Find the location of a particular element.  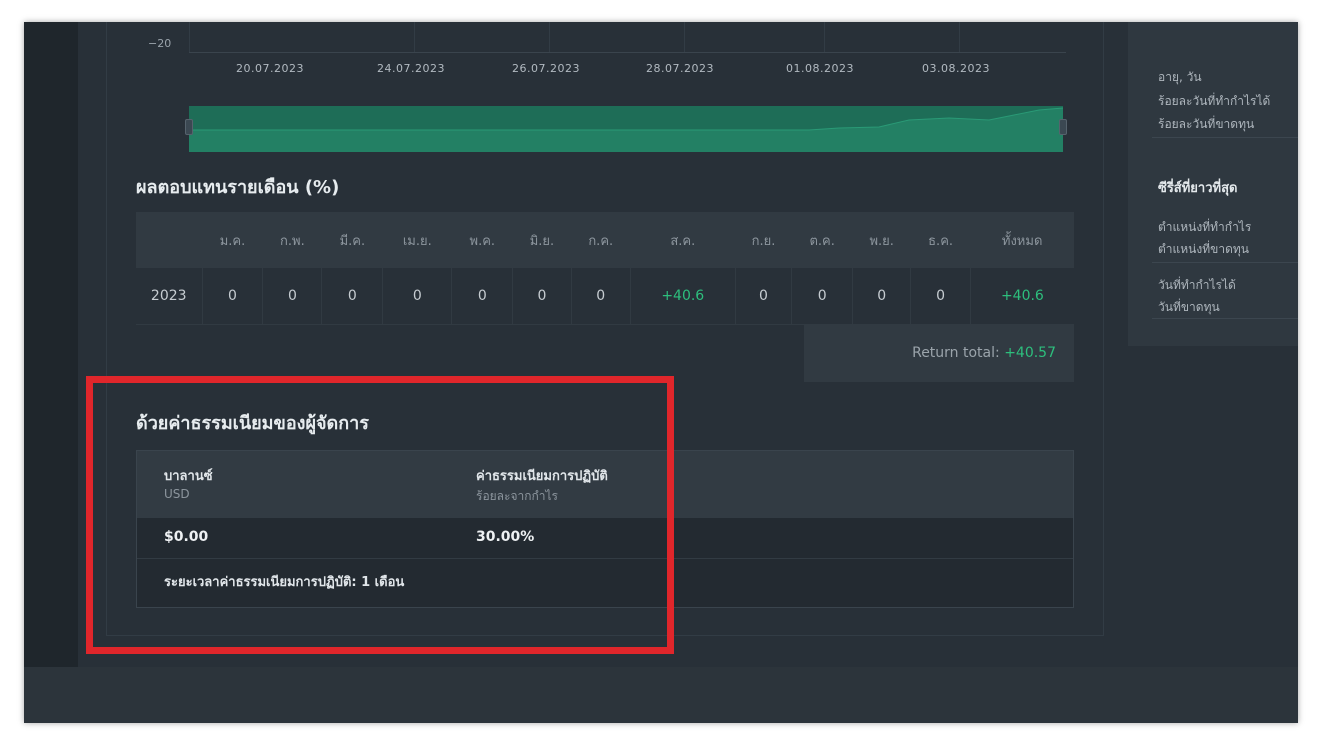

balance-currency: USD is located at coordinates (177, 494).